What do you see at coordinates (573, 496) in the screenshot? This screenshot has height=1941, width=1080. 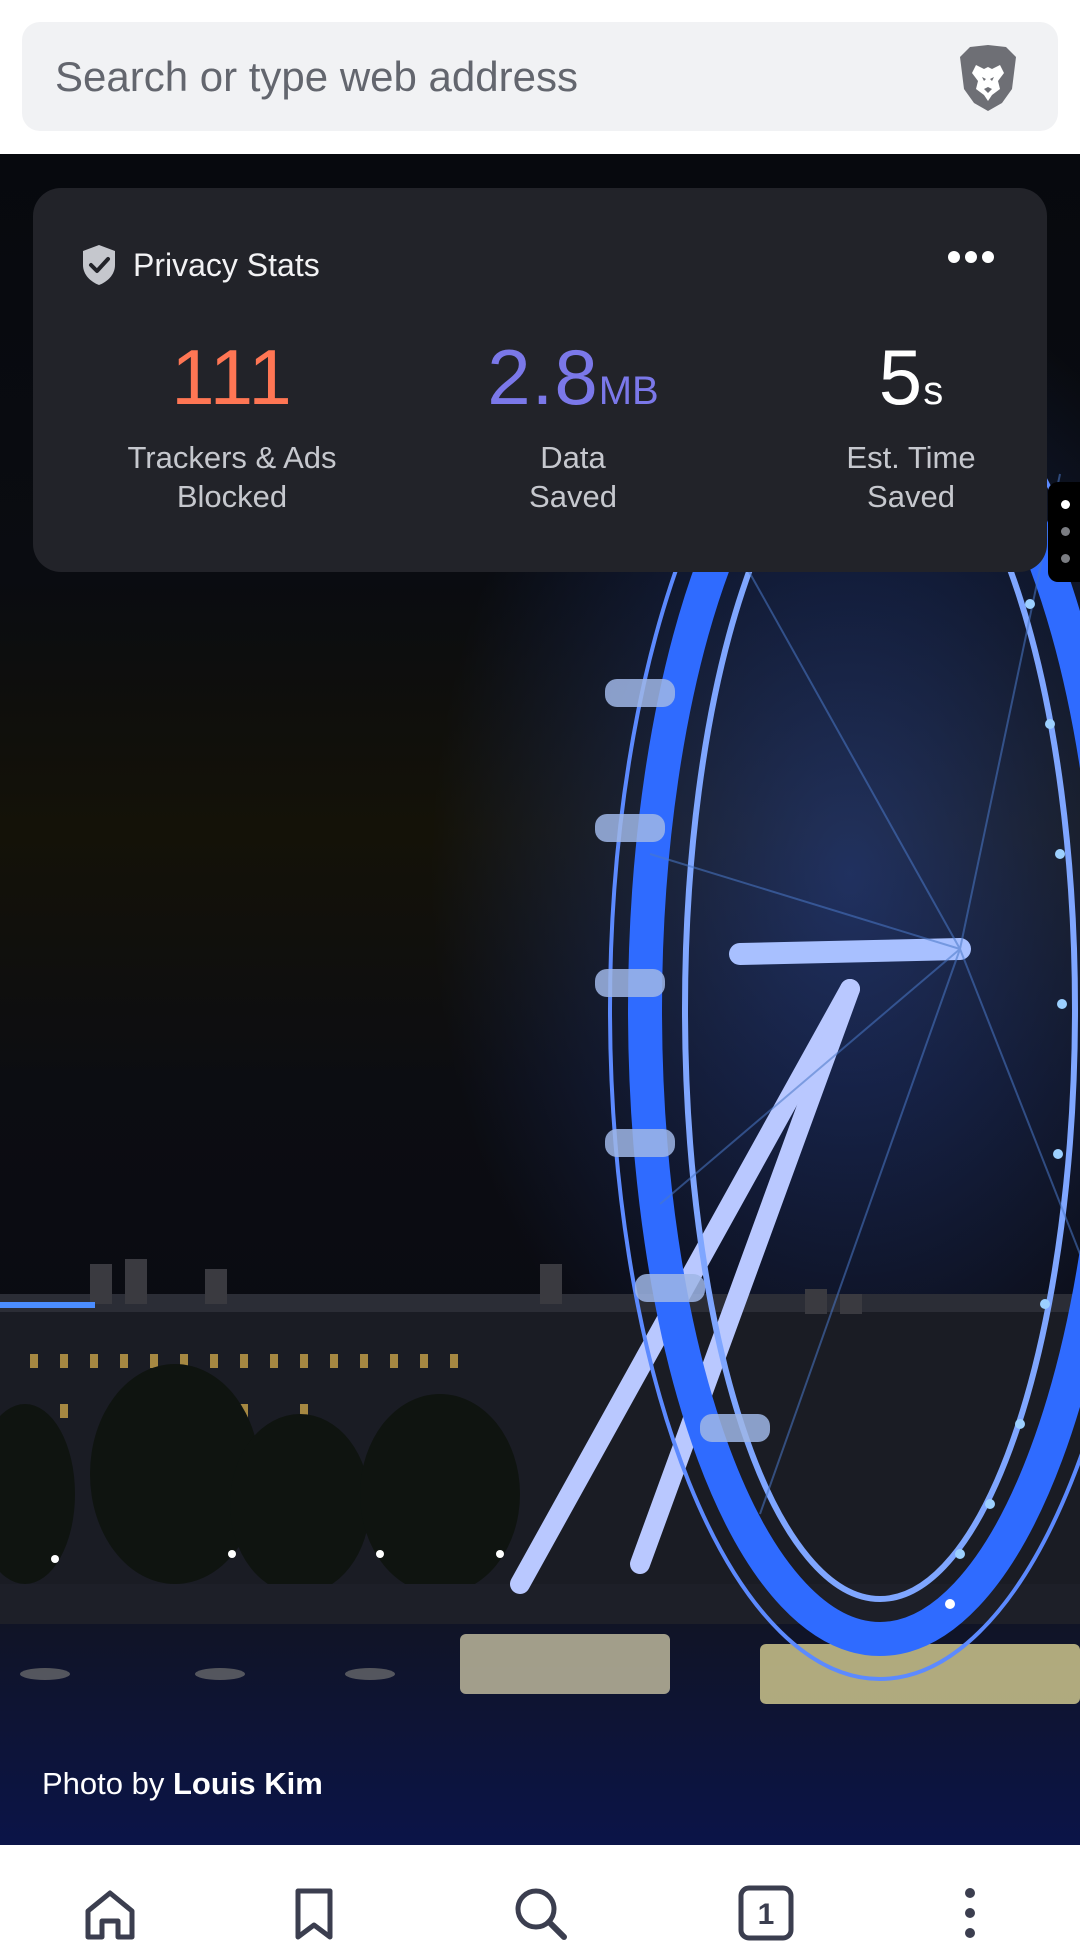 I see `data-saved-label-line2: Saved` at bounding box center [573, 496].